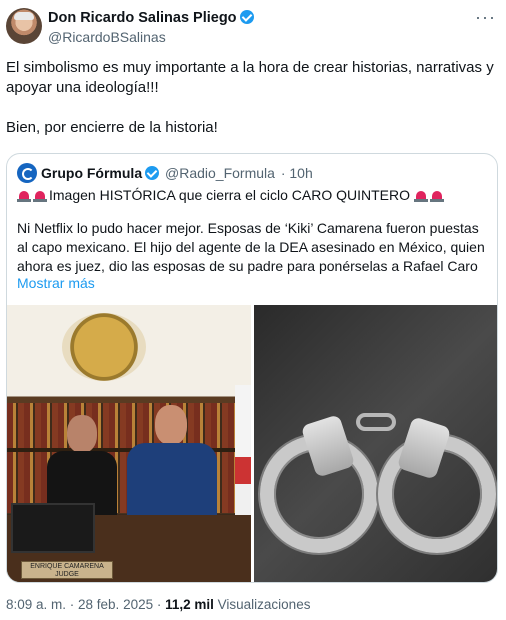  Describe the element at coordinates (189, 604) in the screenshot. I see `views-count: 11,2 mil` at that location.